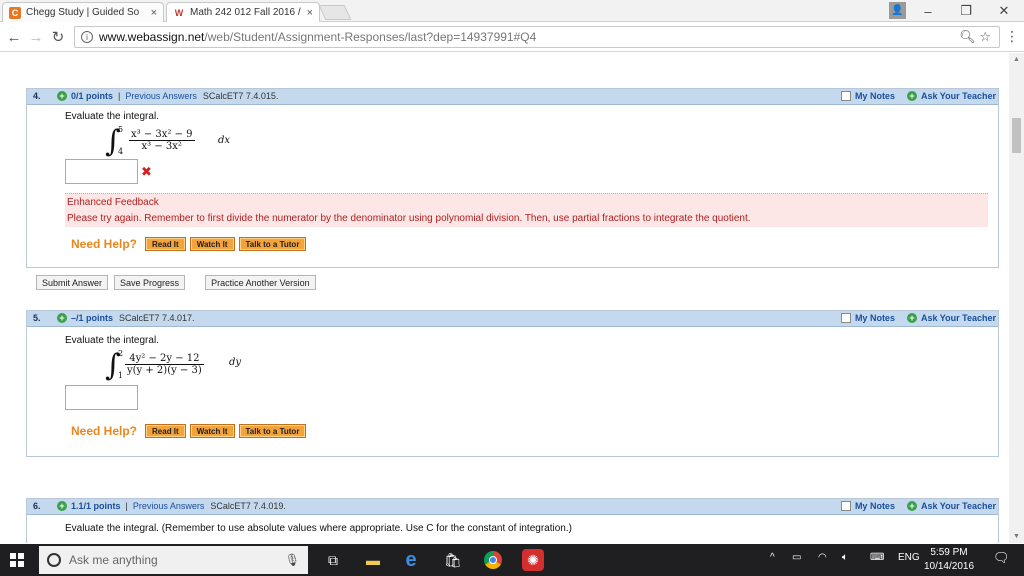 The width and height of the screenshot is (1024, 576). Describe the element at coordinates (15, 12) in the screenshot. I see `chegg-icon: C` at that location.